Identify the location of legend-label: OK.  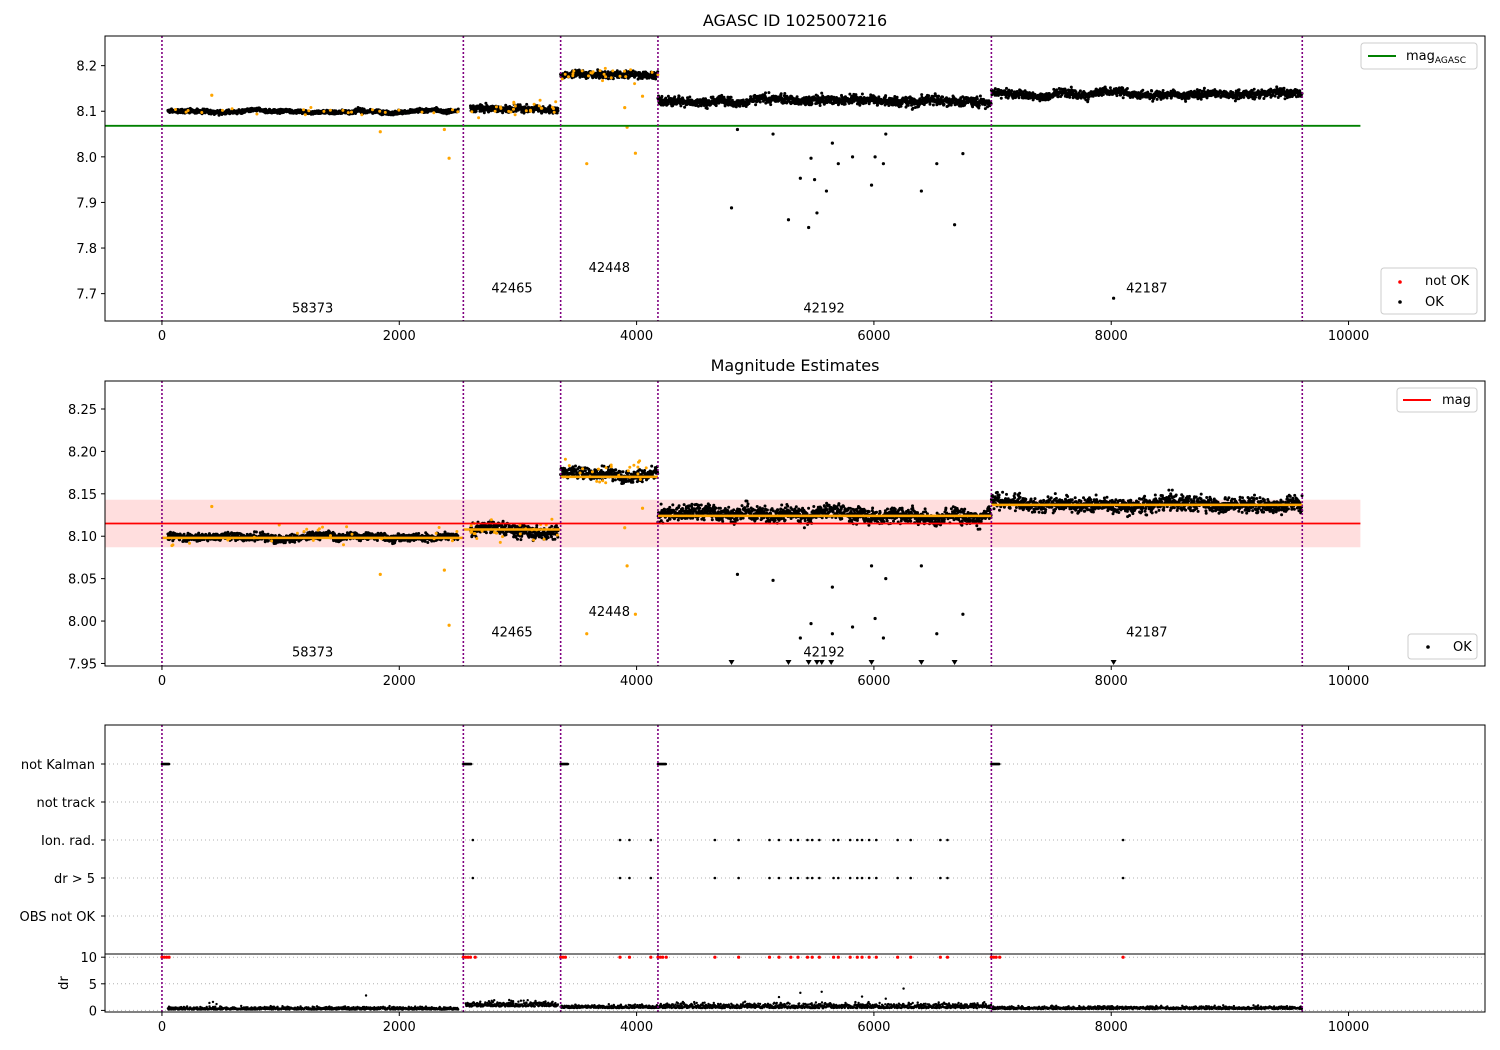
(1434, 302).